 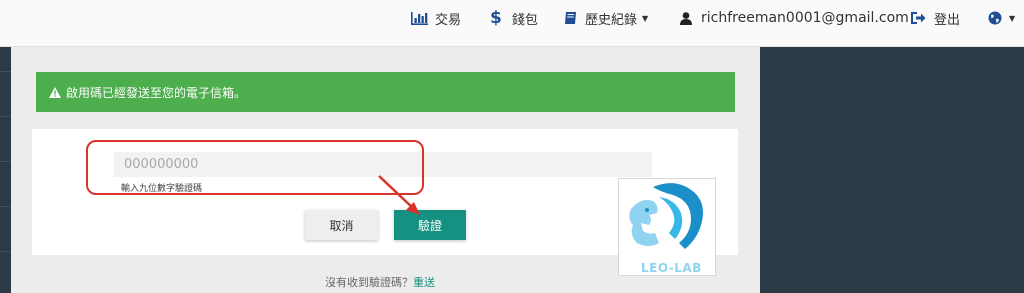 I want to click on resend-link: 重送, so click(x=424, y=282).